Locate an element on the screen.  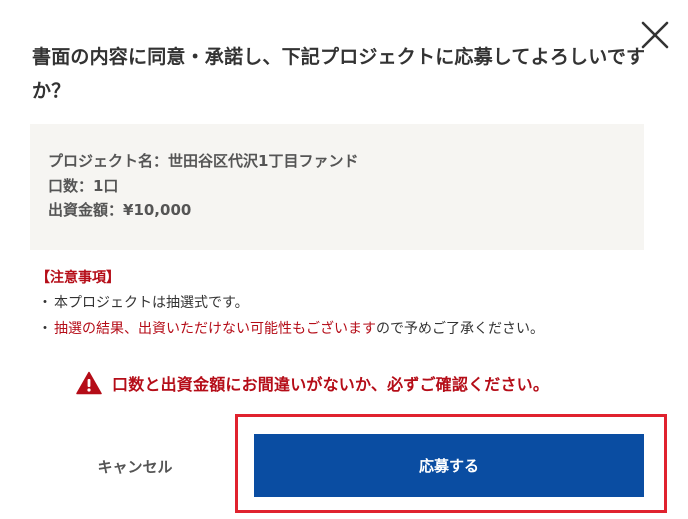
amount-line: 出資金額：¥10,000 is located at coordinates (120, 210).